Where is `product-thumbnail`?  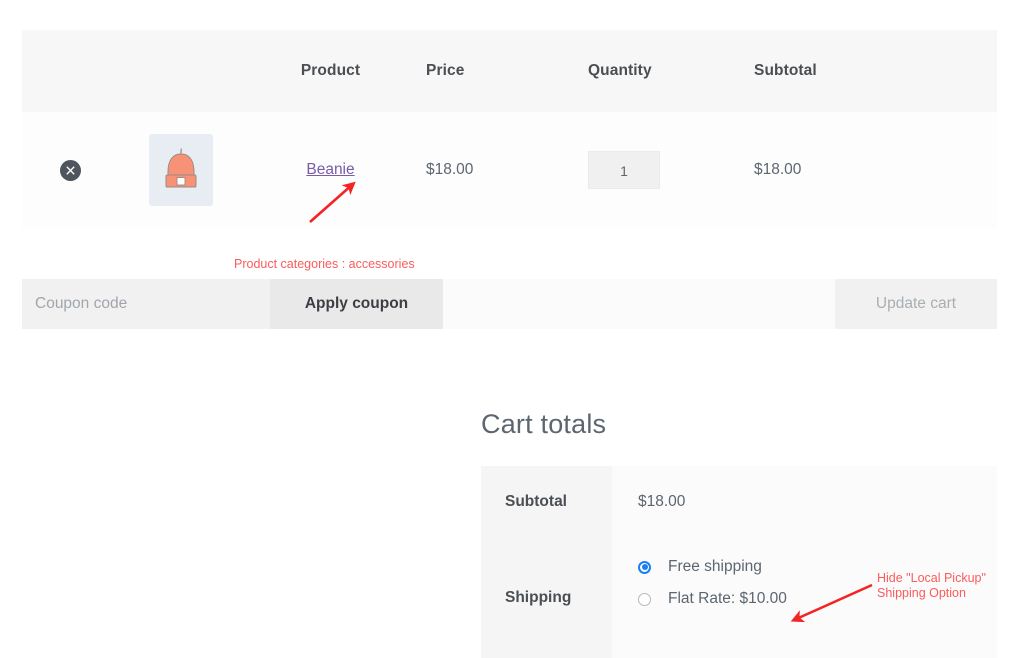
product-thumbnail is located at coordinates (180, 170).